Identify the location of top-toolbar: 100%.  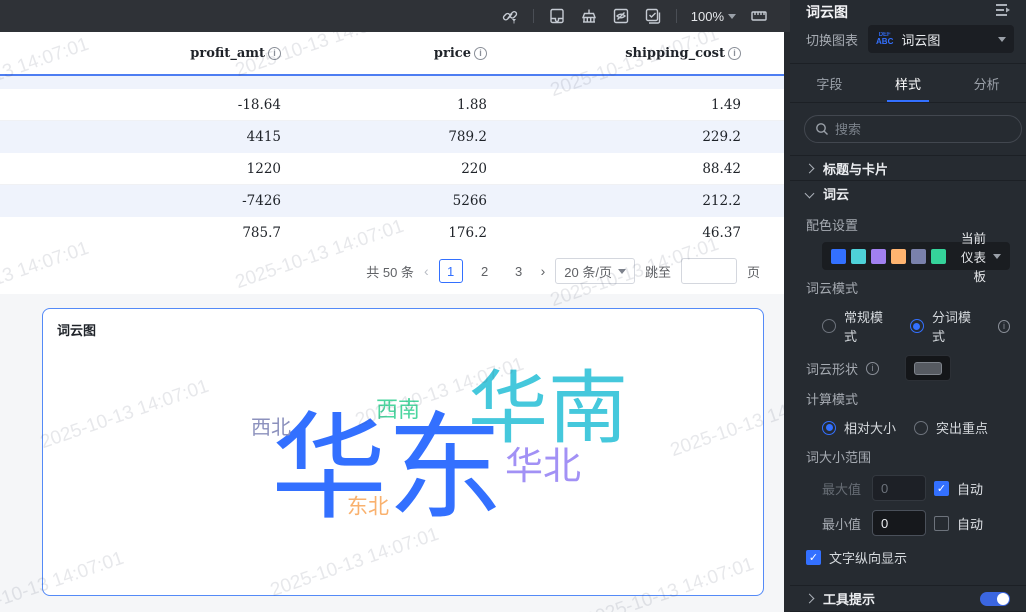
(395, 16).